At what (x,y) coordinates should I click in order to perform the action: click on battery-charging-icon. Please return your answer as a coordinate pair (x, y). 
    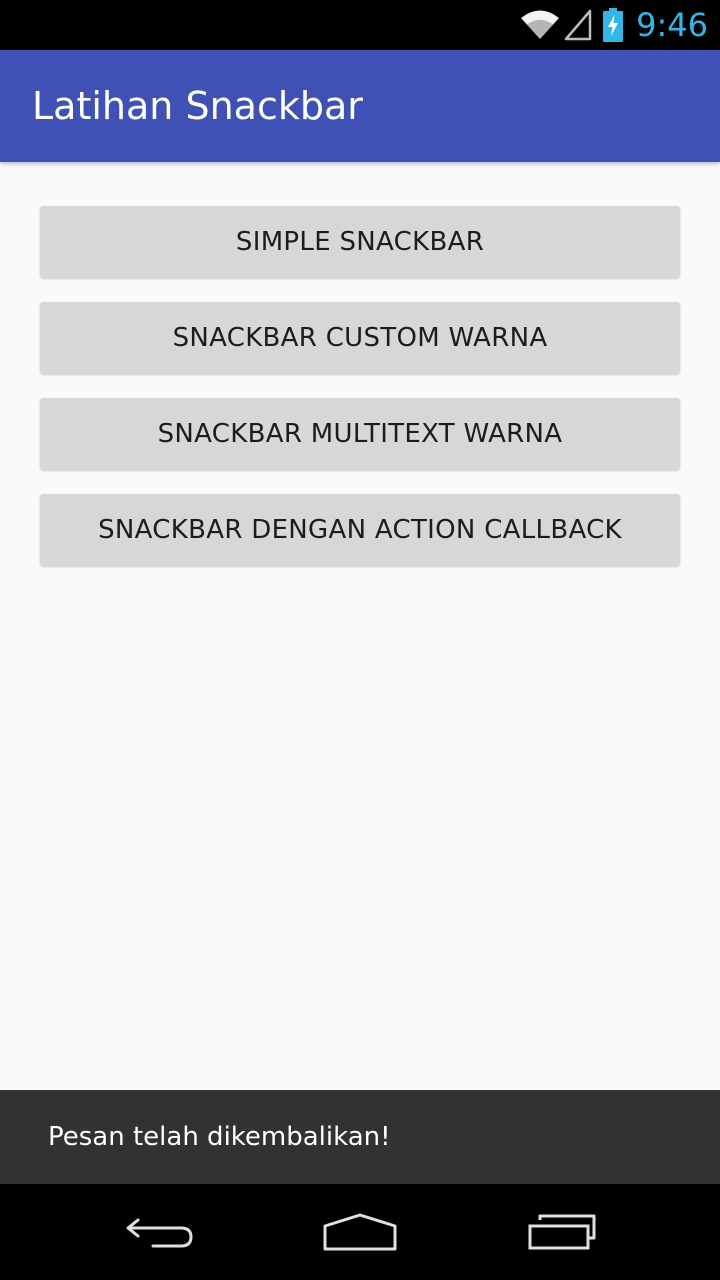
    Looking at the image, I should click on (613, 25).